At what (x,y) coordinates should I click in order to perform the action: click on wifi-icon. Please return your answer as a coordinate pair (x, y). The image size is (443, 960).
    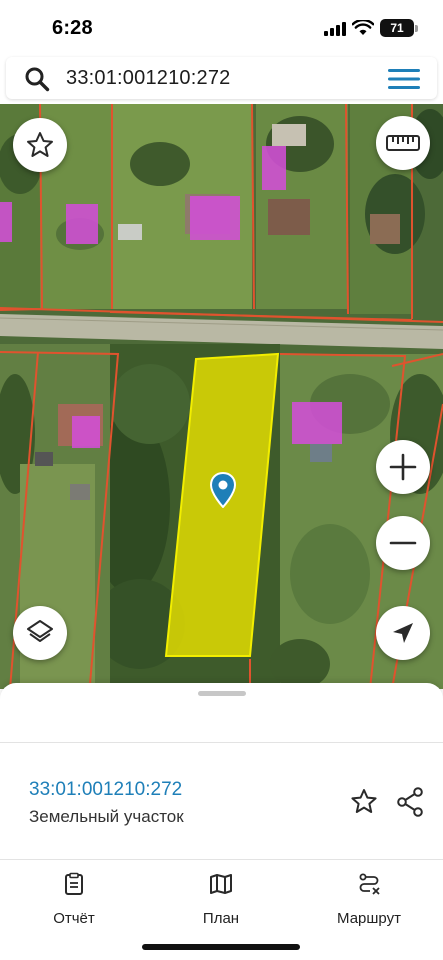
    Looking at the image, I should click on (363, 27).